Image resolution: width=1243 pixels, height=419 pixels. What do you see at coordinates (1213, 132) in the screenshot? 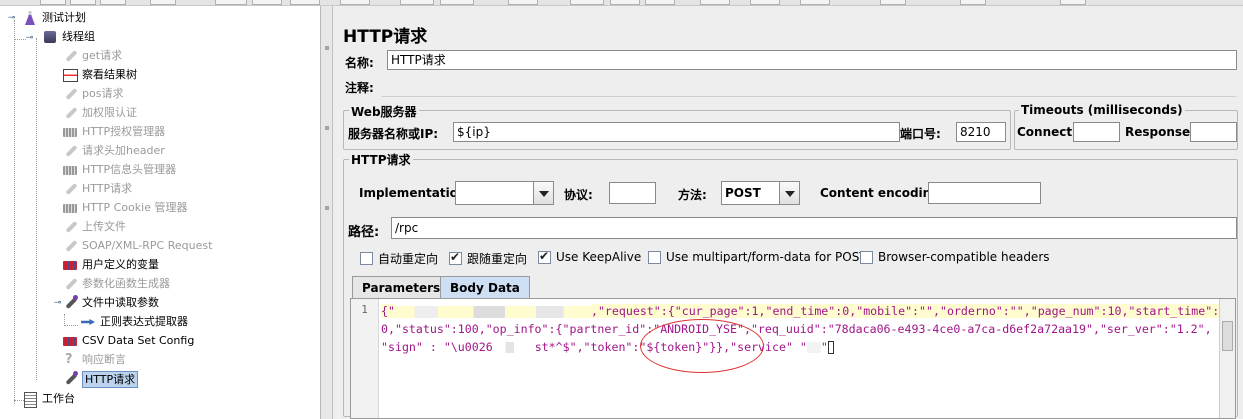
I see `response-timeout-field` at bounding box center [1213, 132].